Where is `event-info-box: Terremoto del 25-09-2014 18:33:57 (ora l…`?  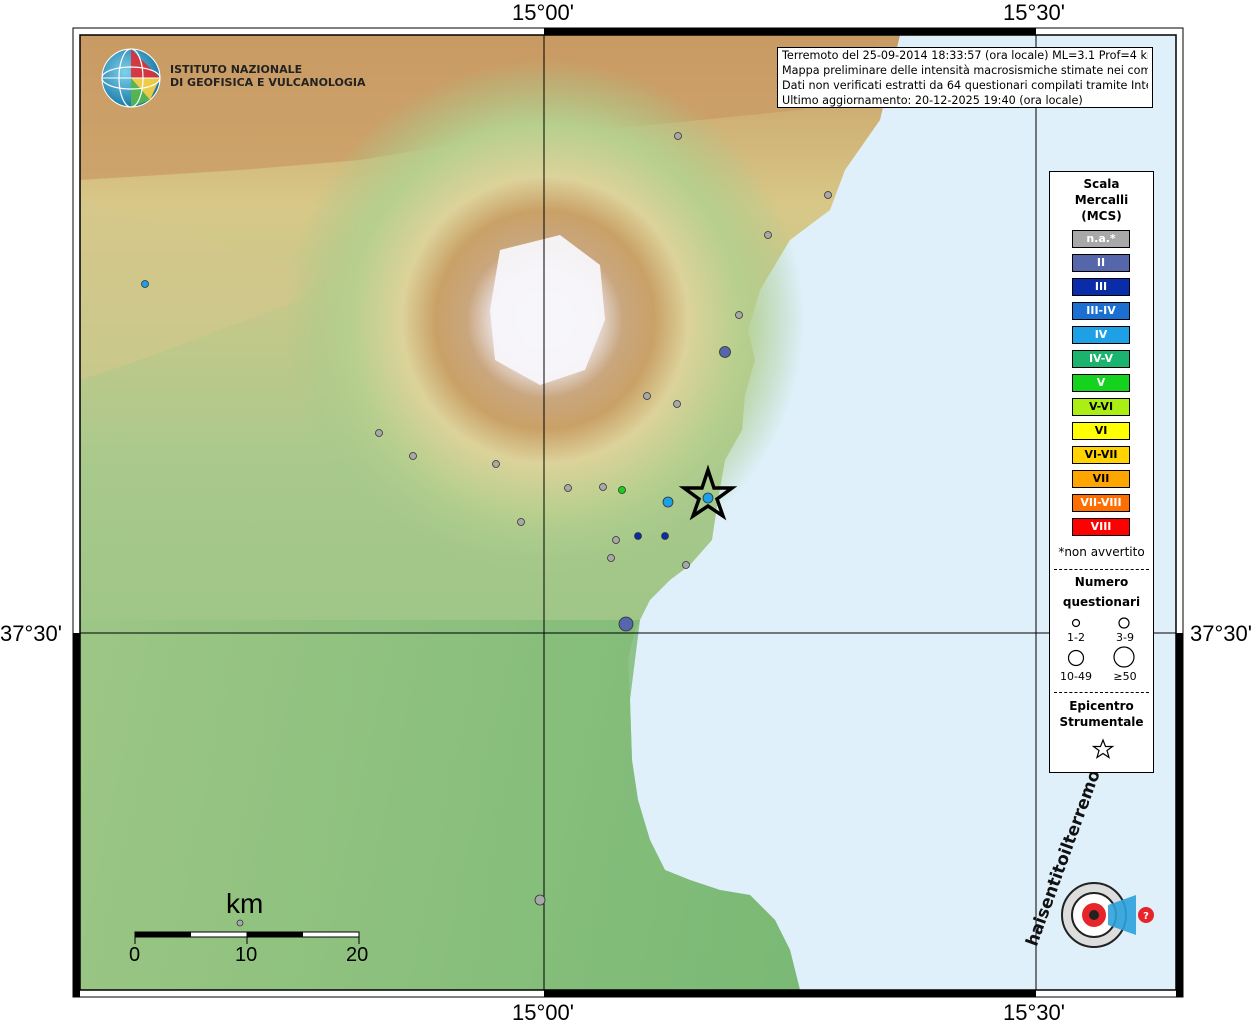
event-info-box: Terremoto del 25-09-2014 18:33:57 (ora l… is located at coordinates (965, 77).